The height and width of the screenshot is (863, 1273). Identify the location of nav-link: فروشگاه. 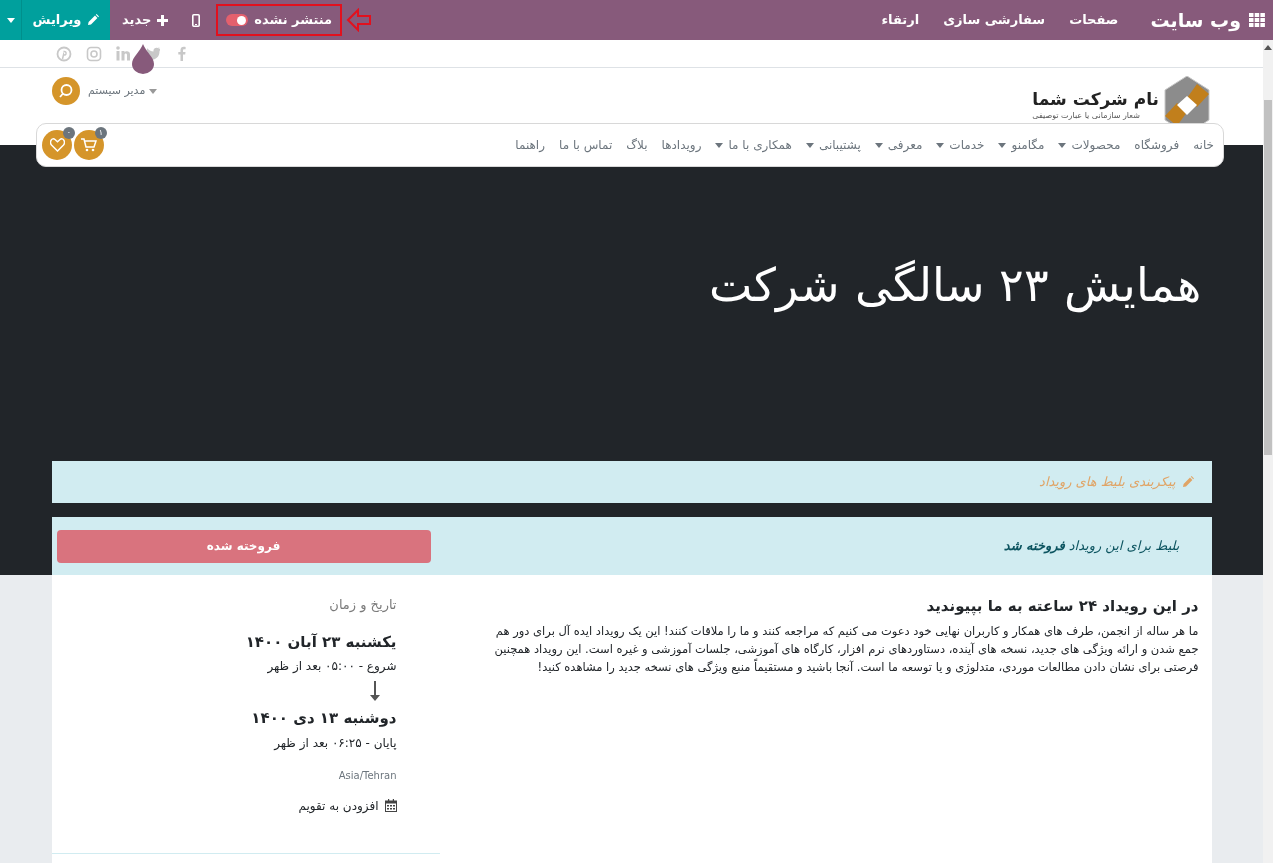
(1157, 145).